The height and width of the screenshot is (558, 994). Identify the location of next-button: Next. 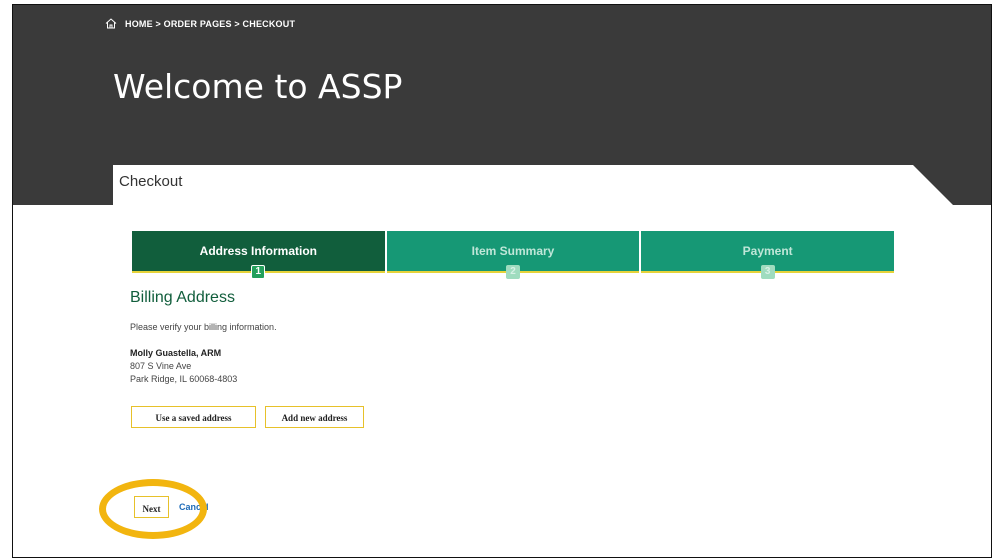
(151, 507).